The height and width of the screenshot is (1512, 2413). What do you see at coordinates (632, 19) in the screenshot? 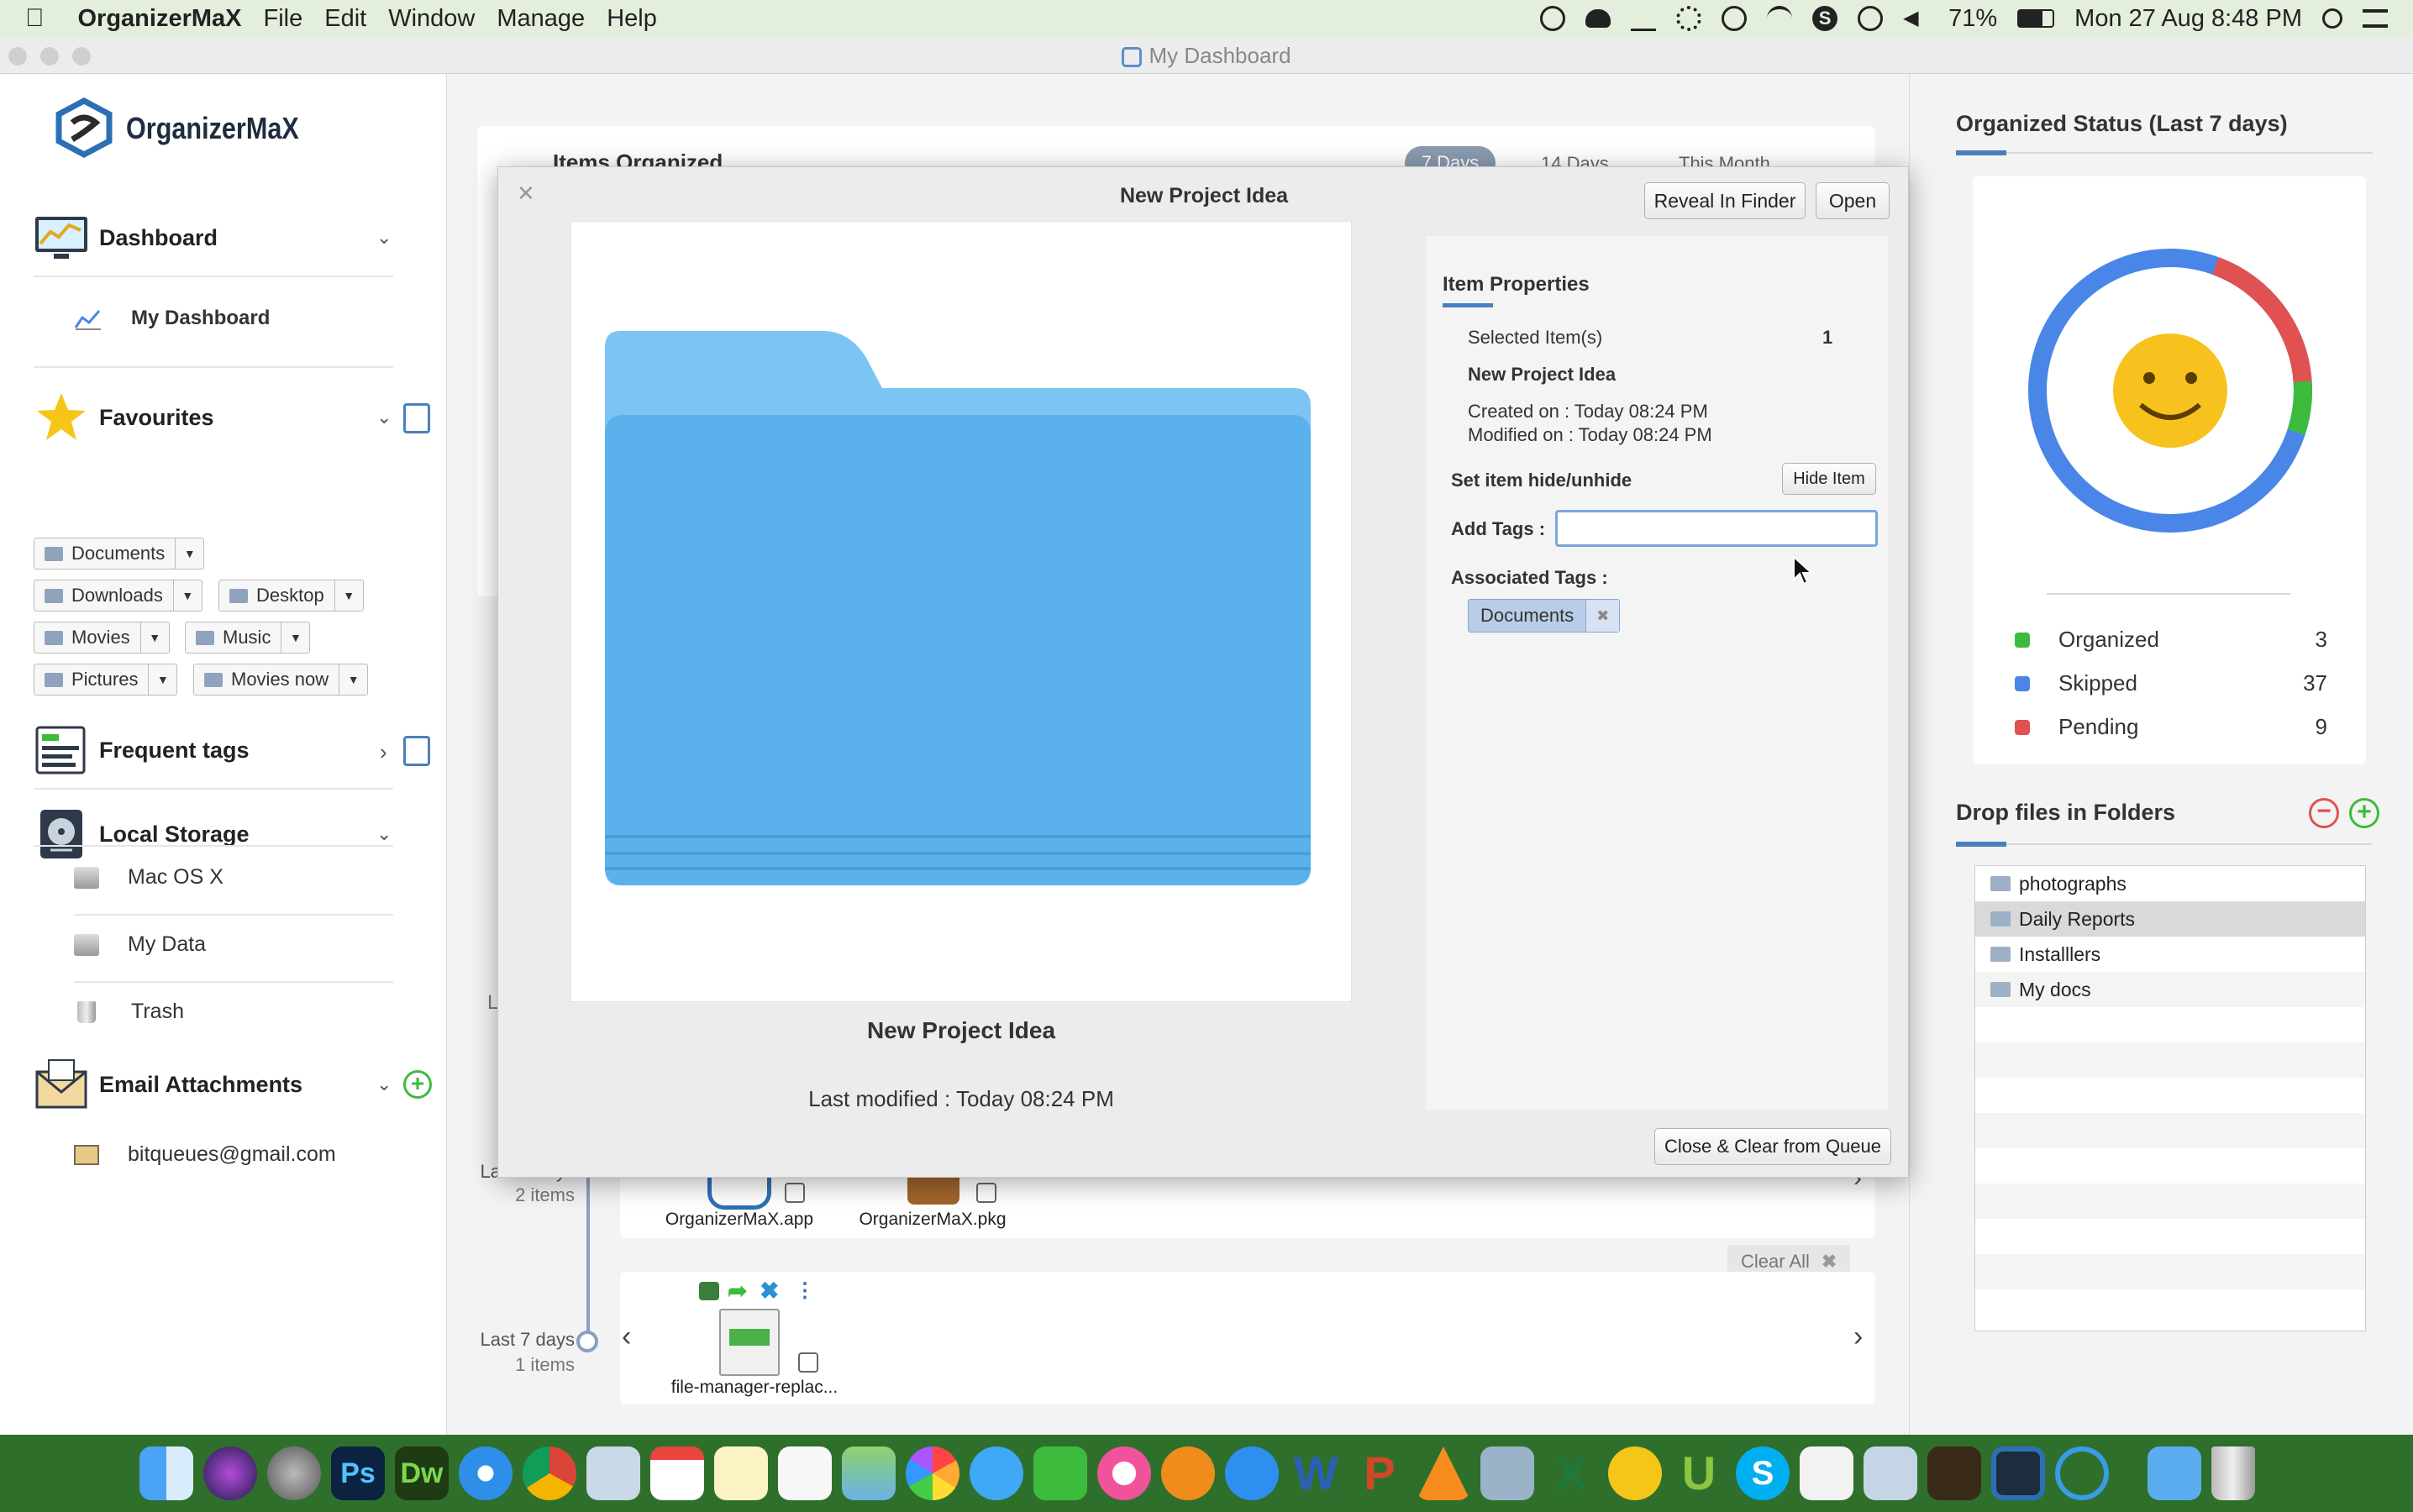
I see `menu-help: Help` at bounding box center [632, 19].